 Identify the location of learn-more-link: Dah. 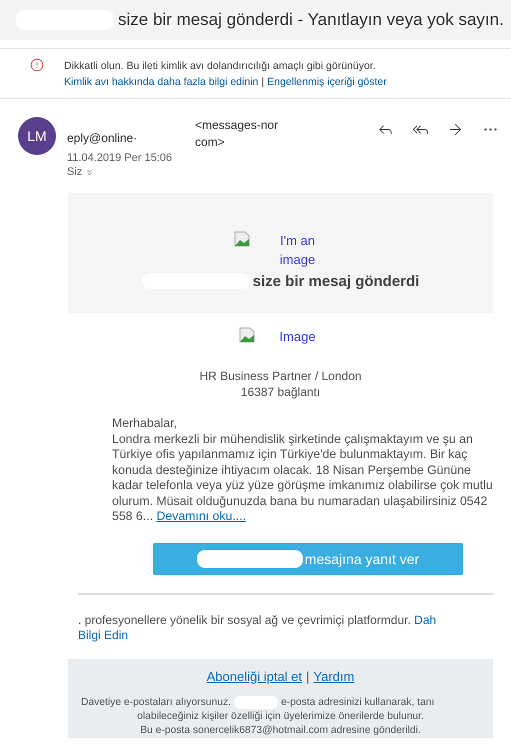
(425, 619).